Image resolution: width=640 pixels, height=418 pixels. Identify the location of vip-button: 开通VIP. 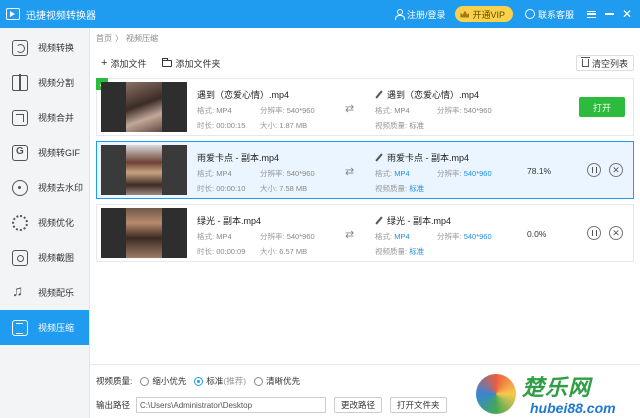
(484, 14).